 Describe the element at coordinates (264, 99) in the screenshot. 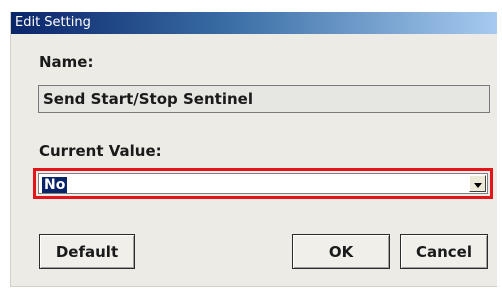

I see `name-field: Send Start/Stop Sentinel` at that location.